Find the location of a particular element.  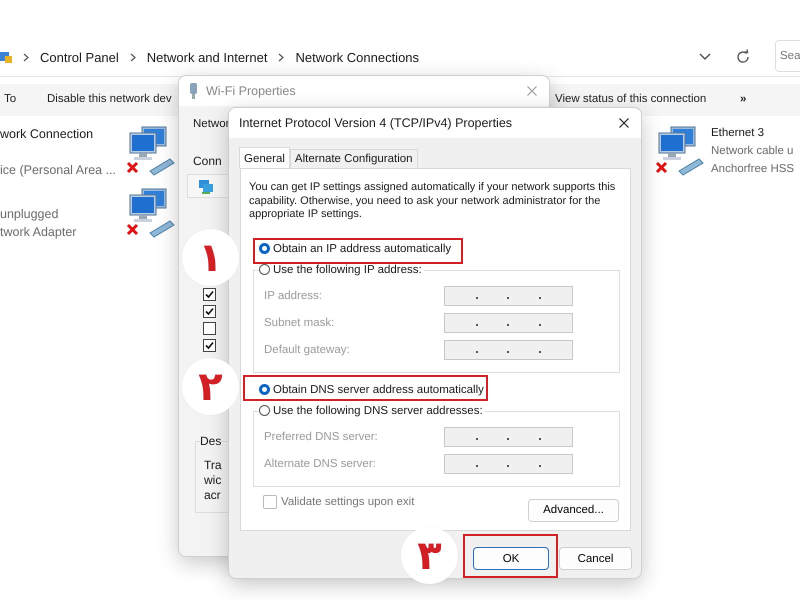

group-label: Des is located at coordinates (211, 441).